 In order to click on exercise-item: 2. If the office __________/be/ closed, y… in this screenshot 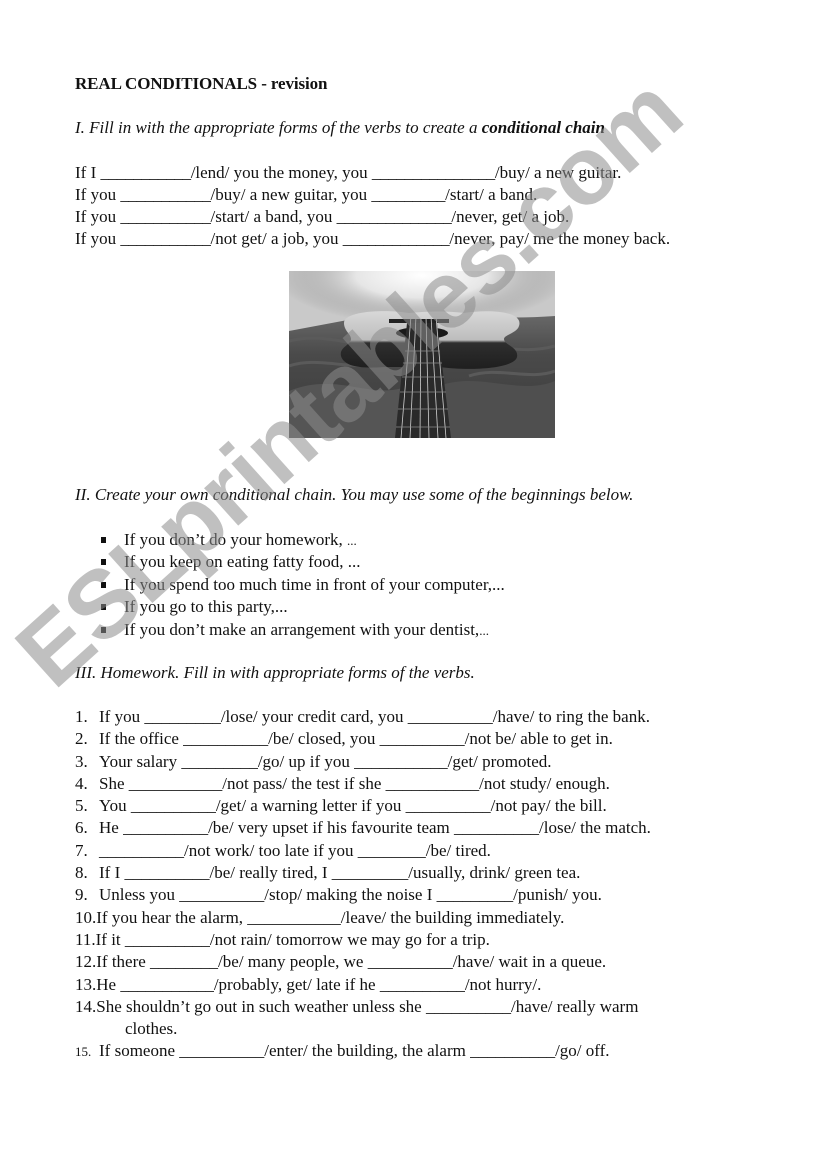, I will do `click(363, 739)`.